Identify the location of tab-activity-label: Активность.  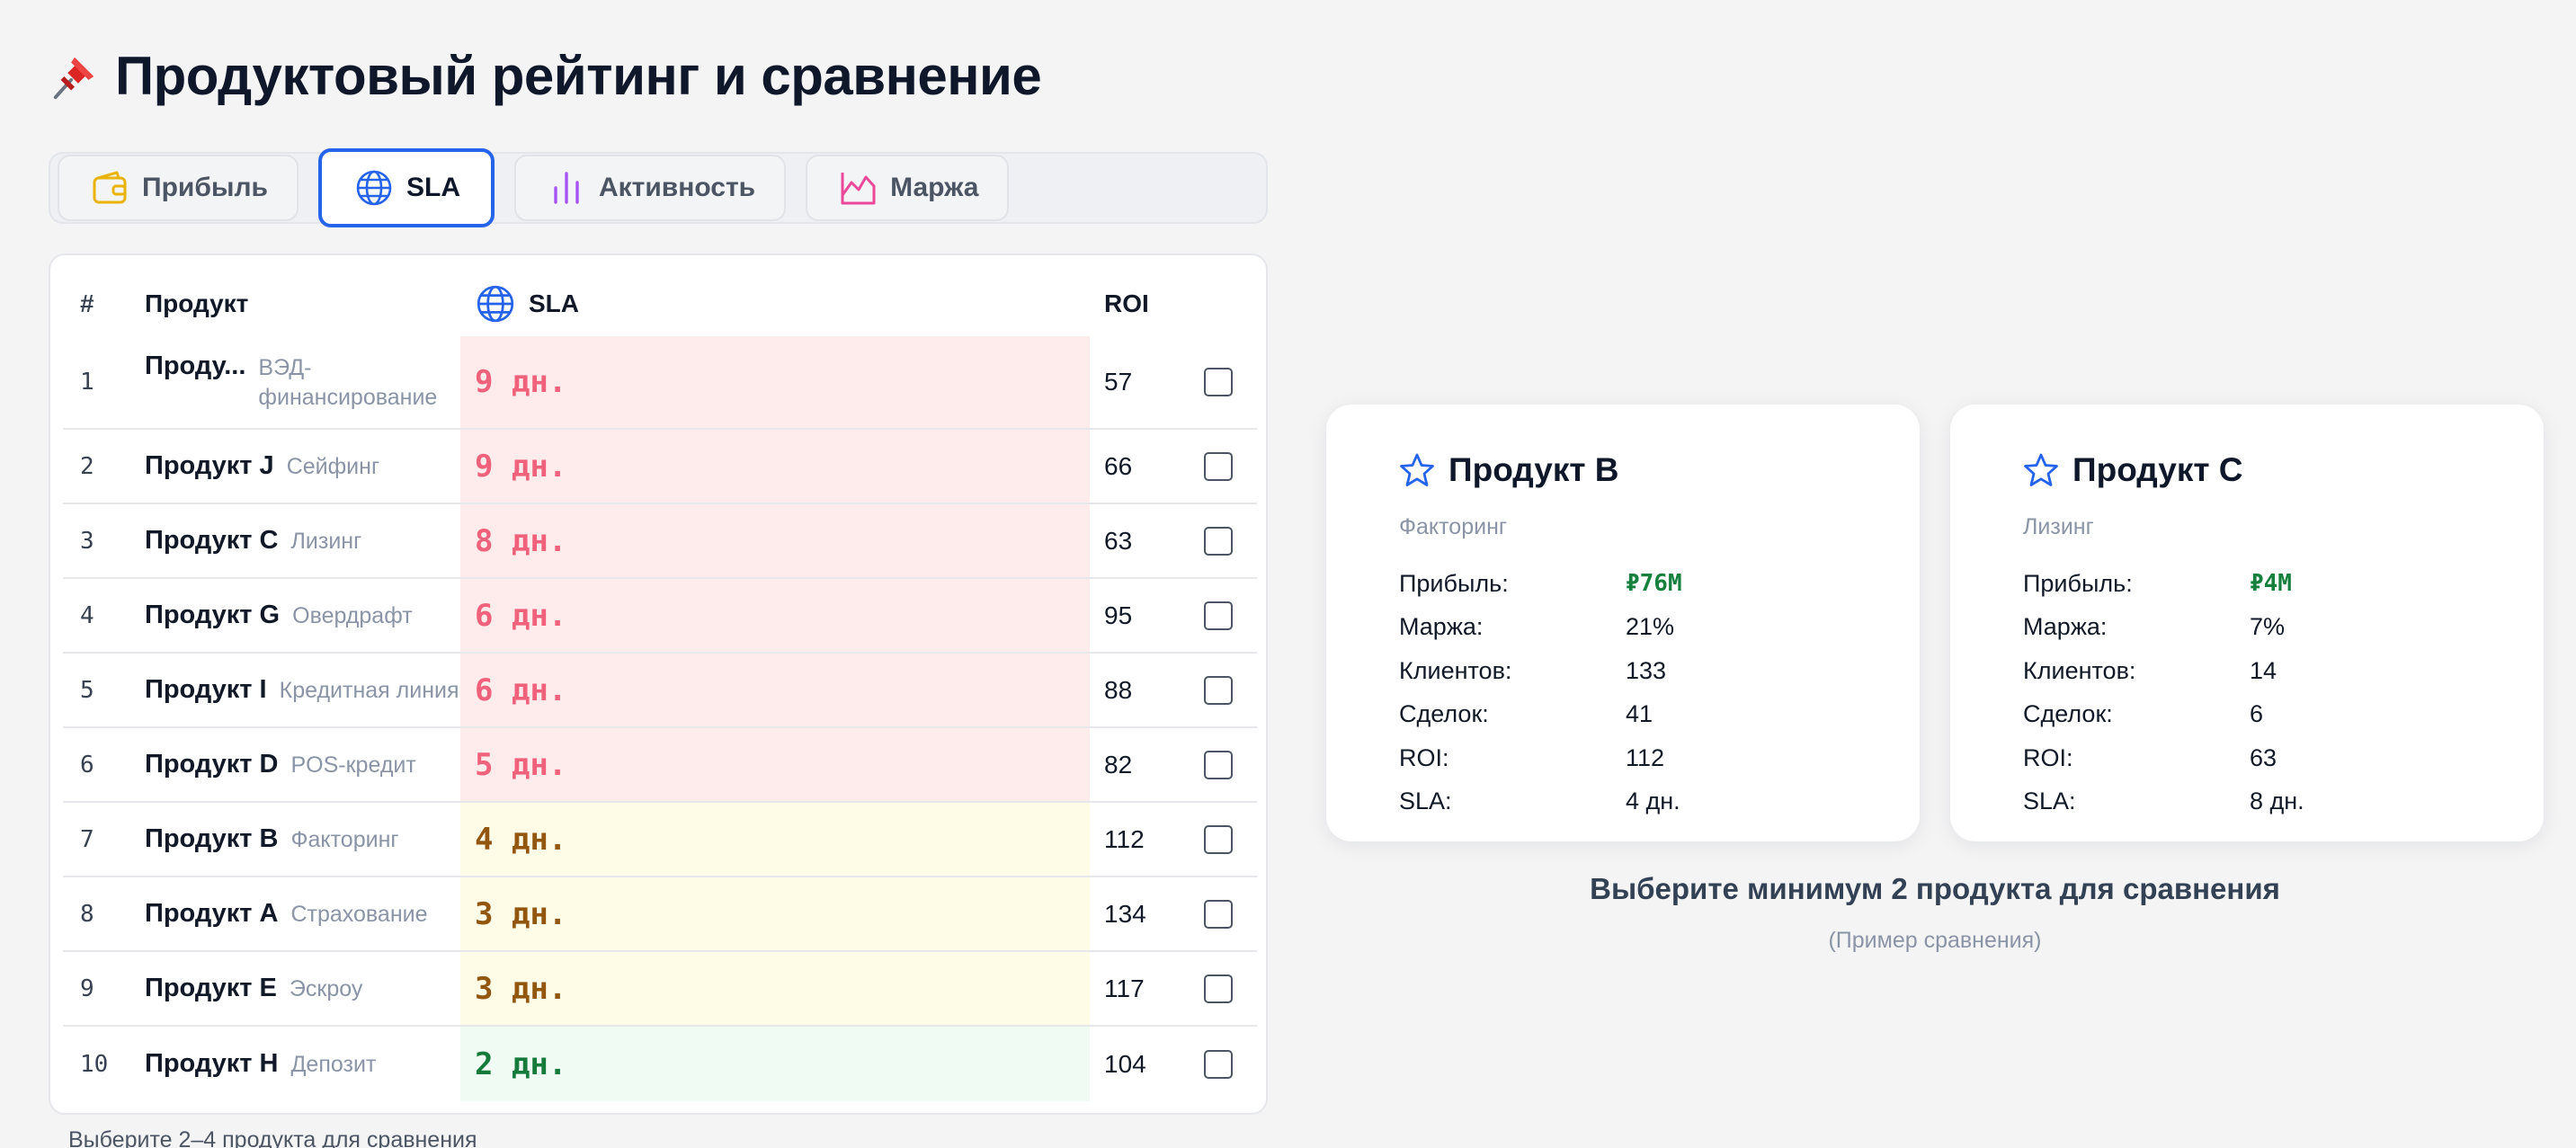
(677, 187).